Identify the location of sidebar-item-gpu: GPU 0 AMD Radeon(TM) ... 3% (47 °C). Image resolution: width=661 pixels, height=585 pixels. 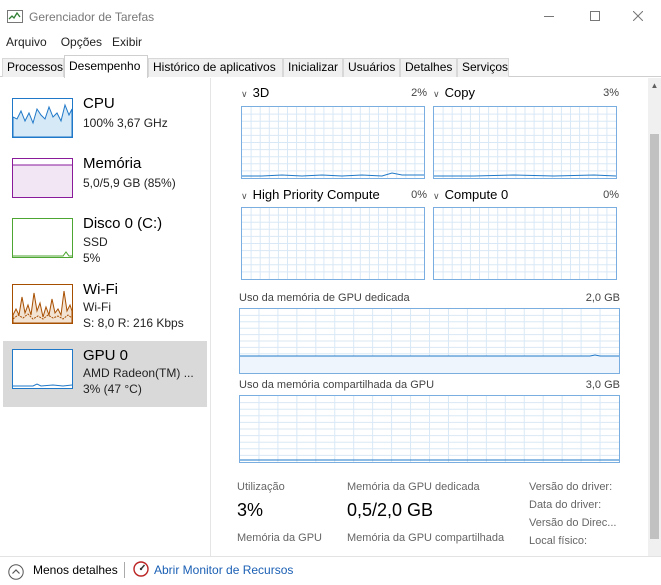
(105, 374).